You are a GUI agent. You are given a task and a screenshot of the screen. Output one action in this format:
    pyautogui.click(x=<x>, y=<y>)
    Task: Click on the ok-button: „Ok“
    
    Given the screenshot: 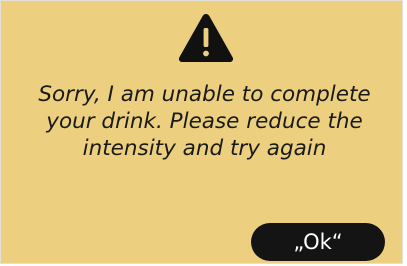 What is the action you would take?
    pyautogui.click(x=318, y=242)
    